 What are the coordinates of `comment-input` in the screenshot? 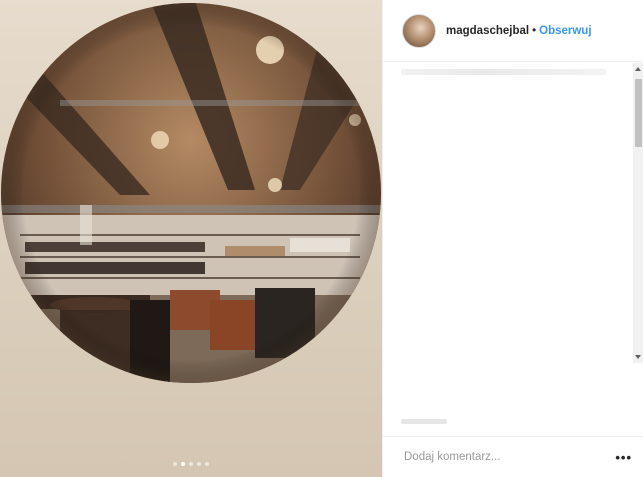 It's located at (499, 457).